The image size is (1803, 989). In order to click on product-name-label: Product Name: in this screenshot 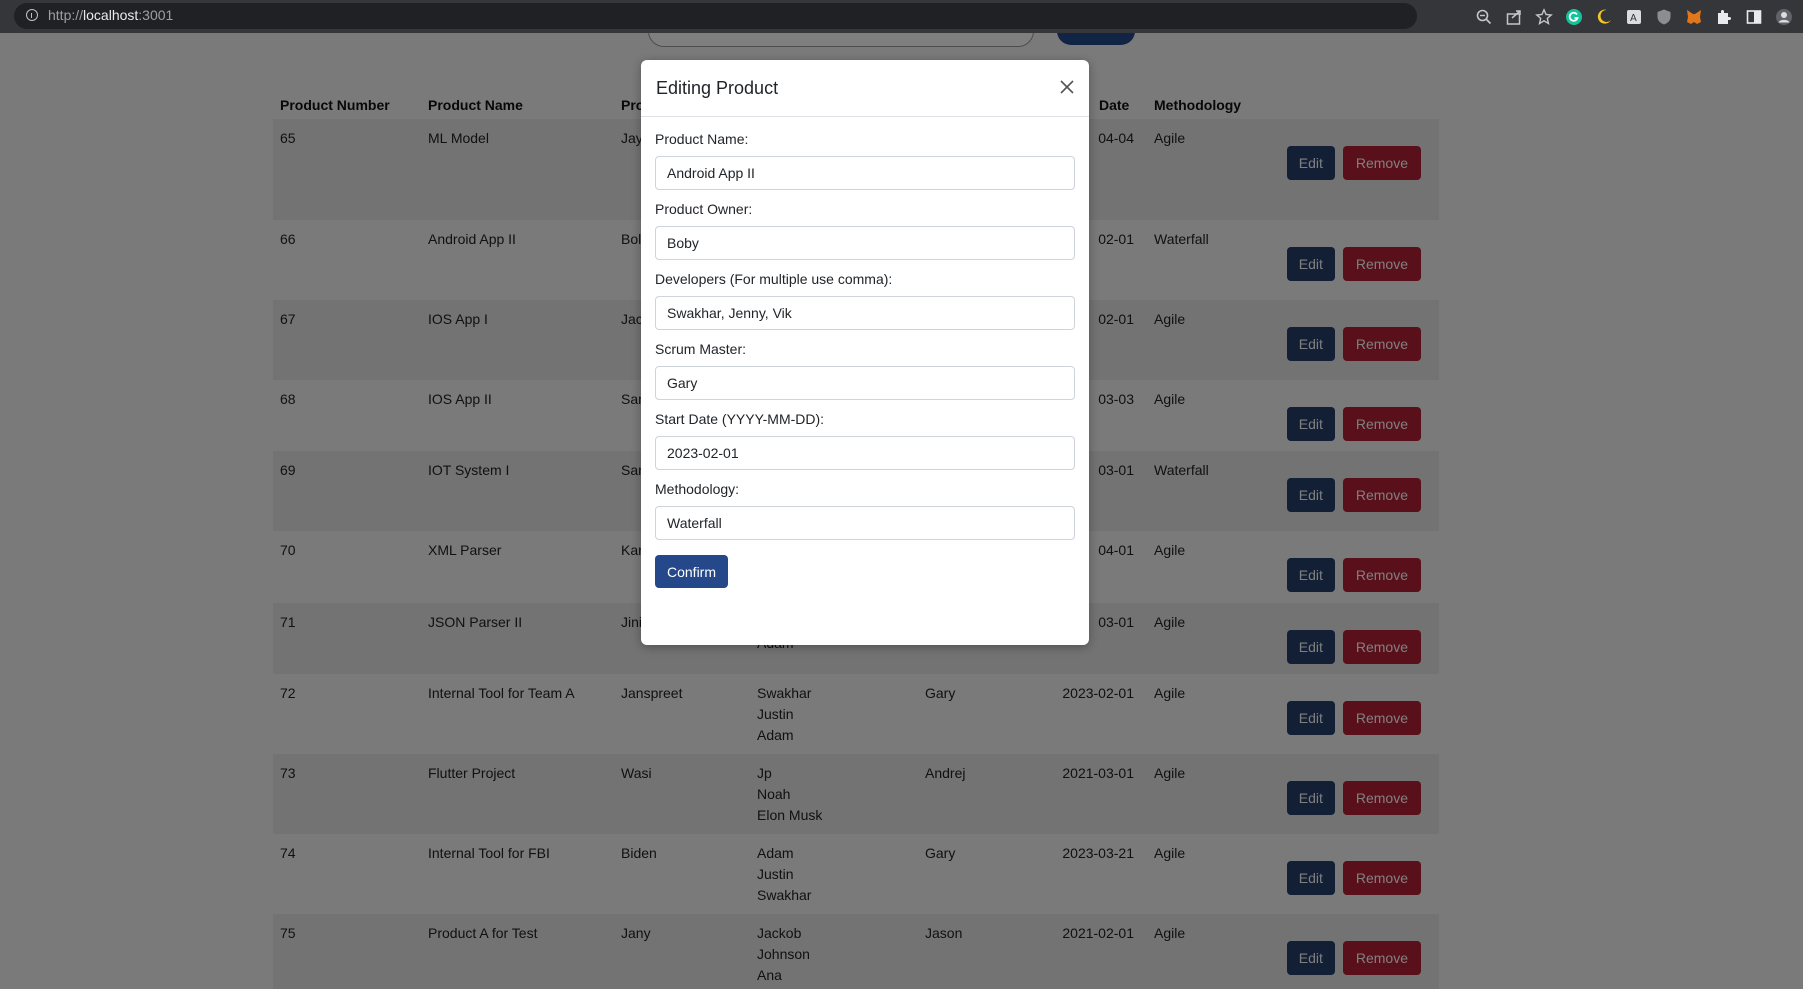, I will do `click(702, 139)`.